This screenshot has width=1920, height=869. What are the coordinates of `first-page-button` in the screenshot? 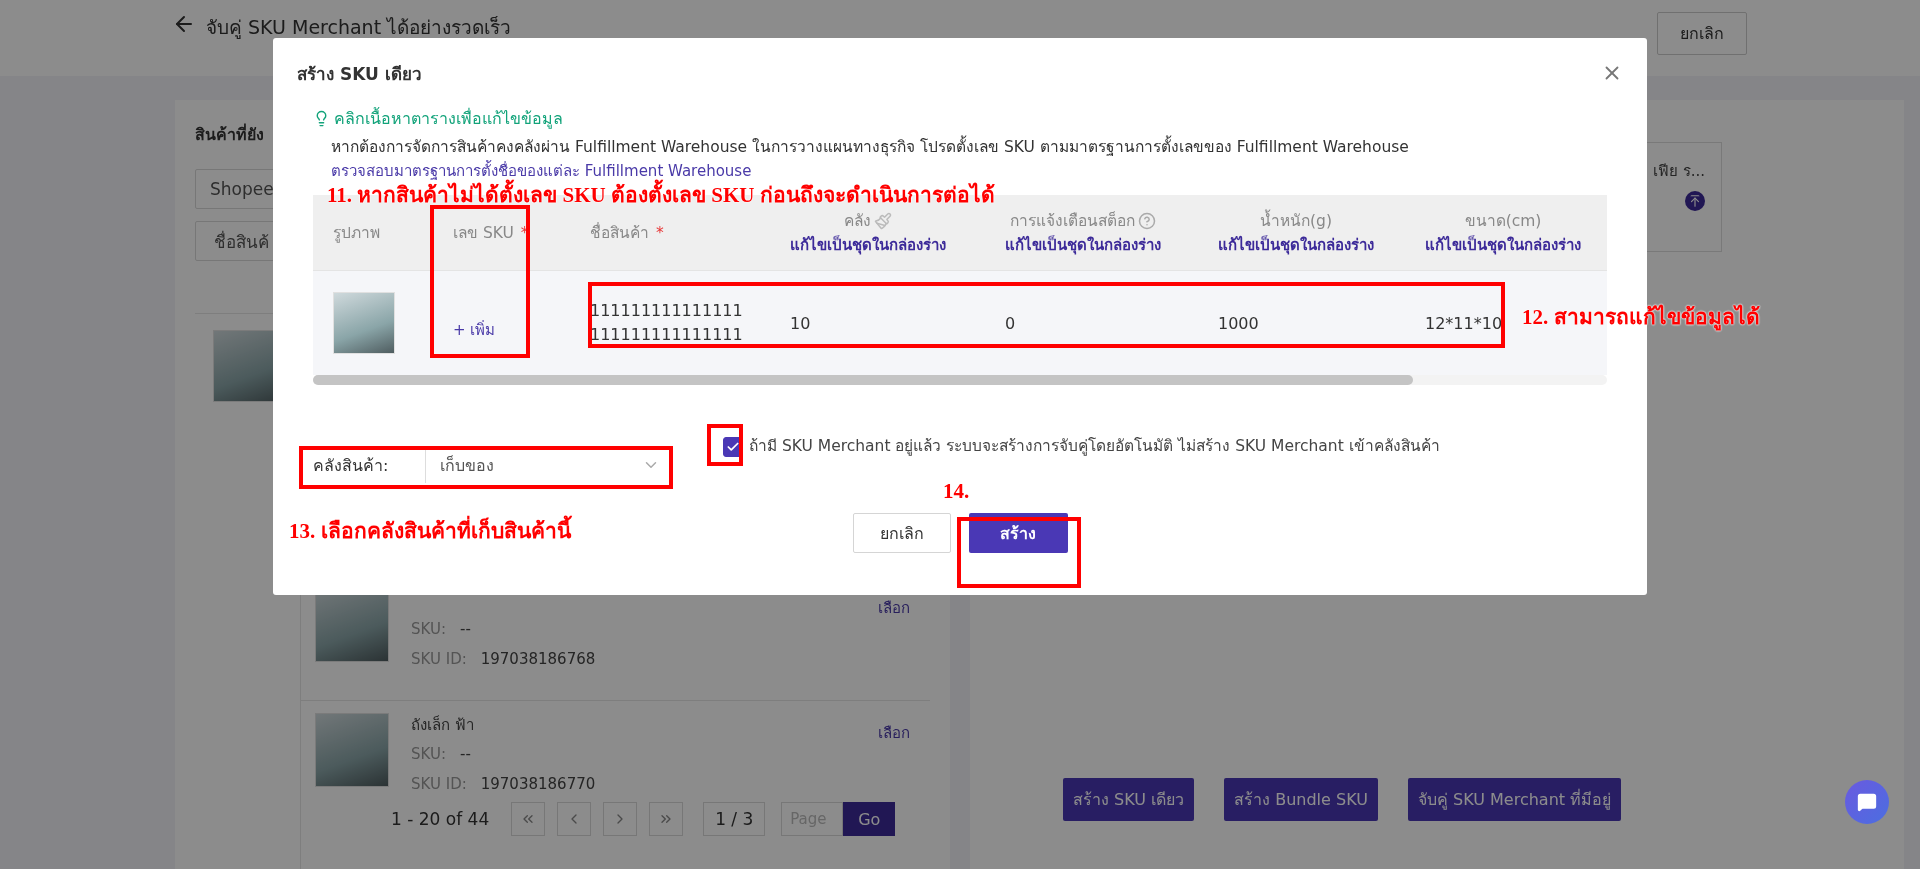 It's located at (528, 819).